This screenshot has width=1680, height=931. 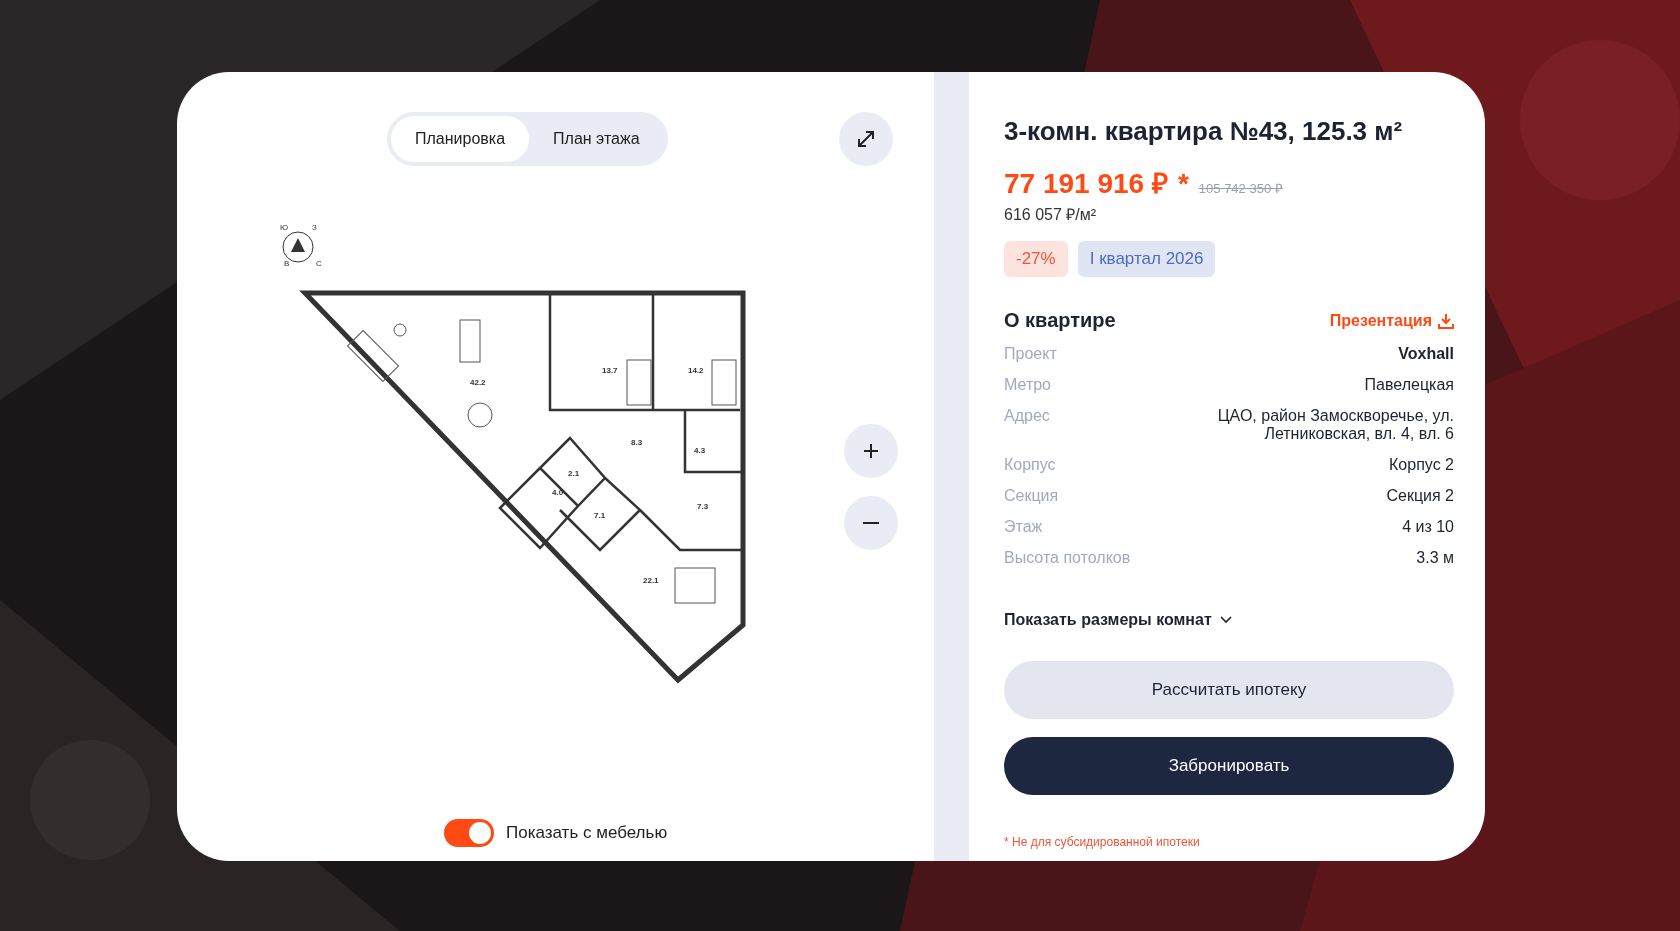 What do you see at coordinates (1118, 620) in the screenshot?
I see `room-sizes-toggle: Показать размеры комнат` at bounding box center [1118, 620].